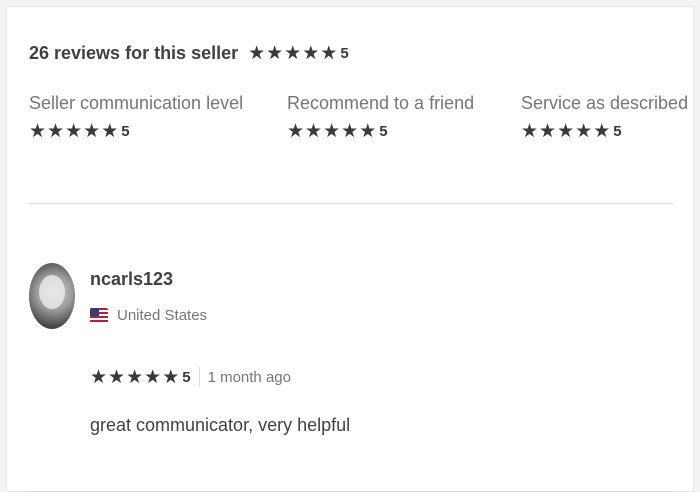  Describe the element at coordinates (136, 117) in the screenshot. I see `breakdown-communication: Seller communication level ★ ★ ★ ★ ★ 5` at that location.